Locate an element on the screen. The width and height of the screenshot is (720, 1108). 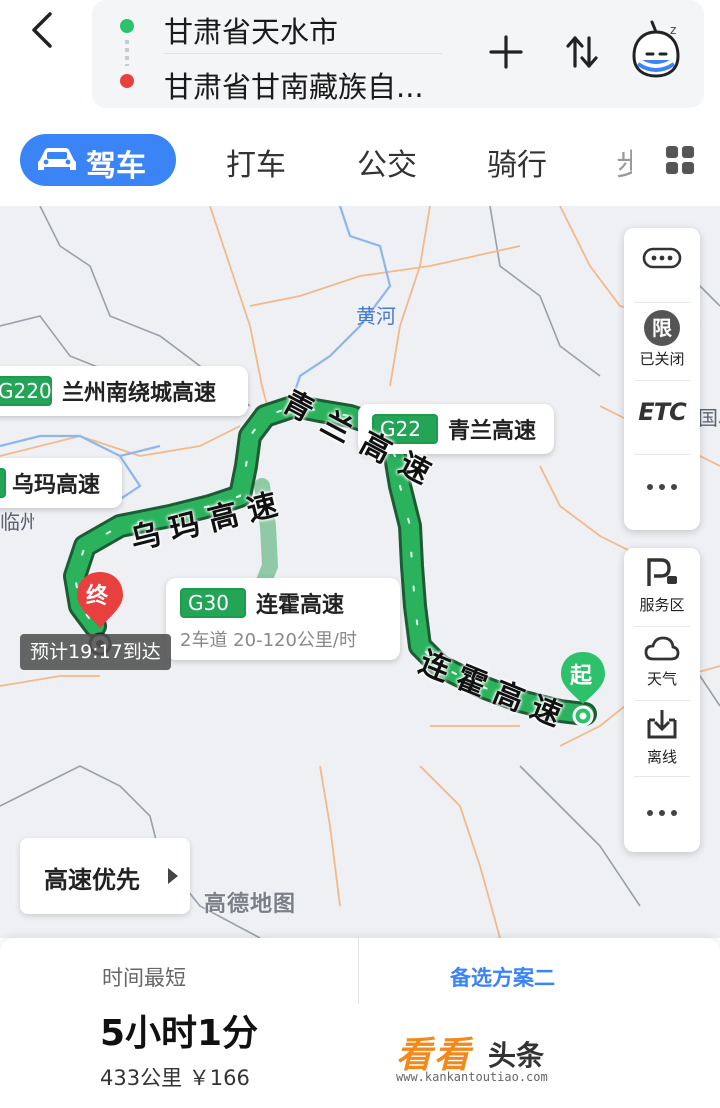
plan-toll: ￥166 is located at coordinates (219, 1078).